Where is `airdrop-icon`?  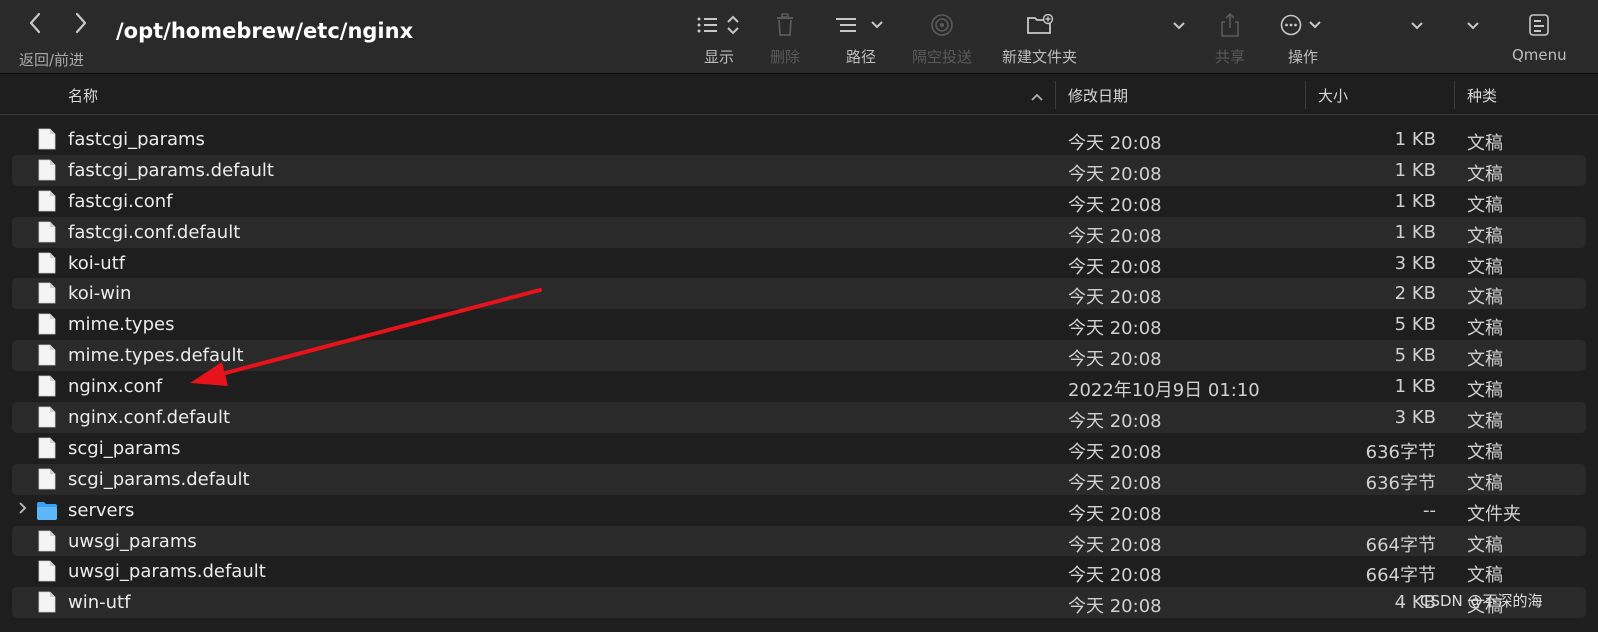 airdrop-icon is located at coordinates (942, 25).